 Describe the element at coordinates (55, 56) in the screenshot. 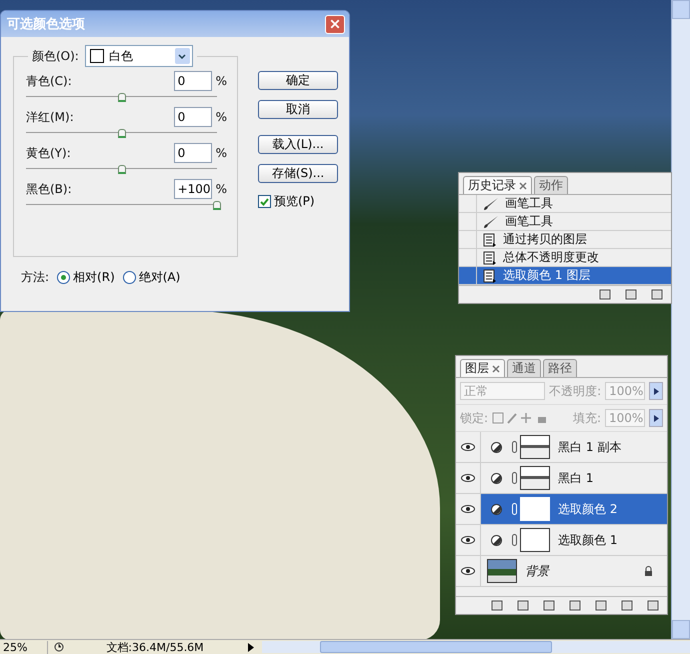

I see `color-label: 颜色(O):` at that location.